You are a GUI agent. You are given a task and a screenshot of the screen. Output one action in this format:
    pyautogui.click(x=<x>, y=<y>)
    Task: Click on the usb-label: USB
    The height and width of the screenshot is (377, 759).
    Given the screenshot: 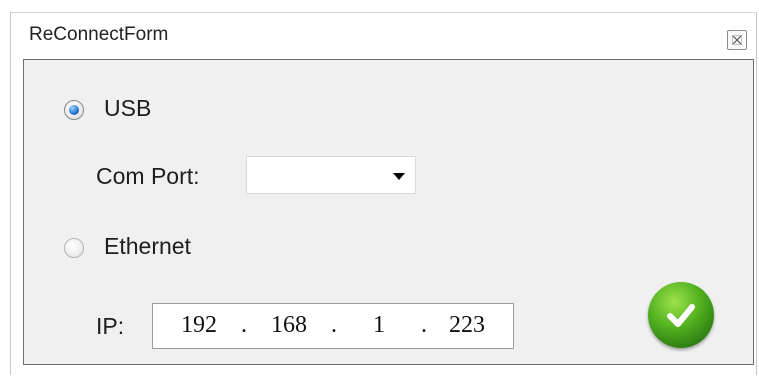 What is the action you would take?
    pyautogui.click(x=128, y=108)
    